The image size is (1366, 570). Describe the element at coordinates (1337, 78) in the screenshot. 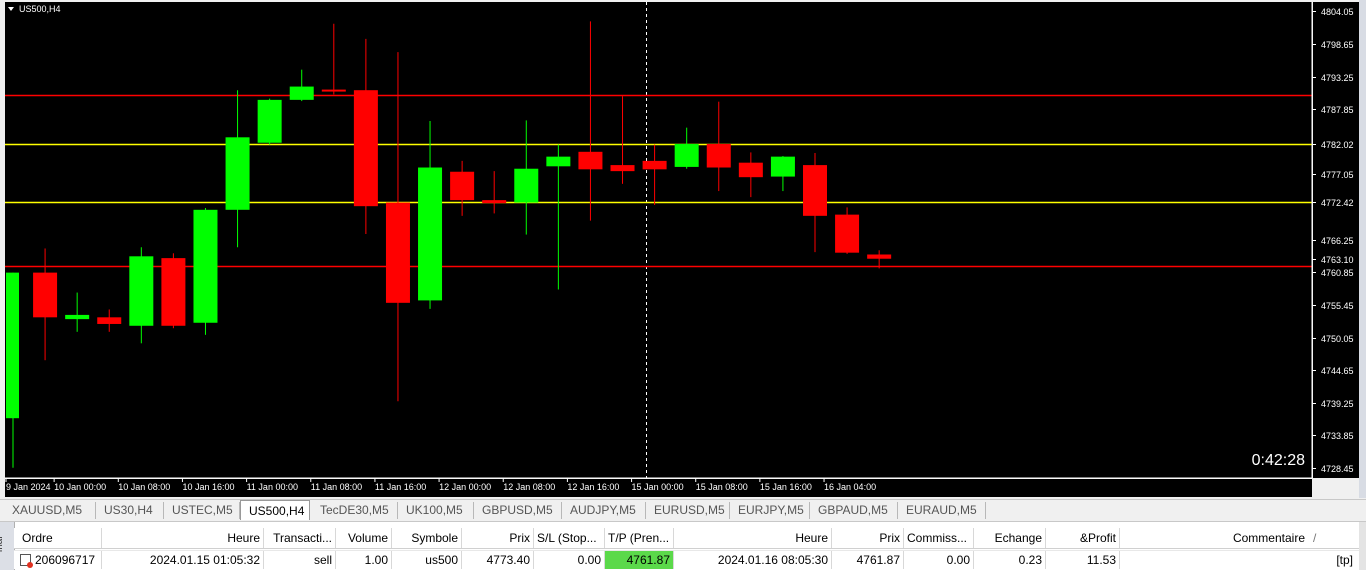

I see `price-tick-label: 4793.25` at that location.